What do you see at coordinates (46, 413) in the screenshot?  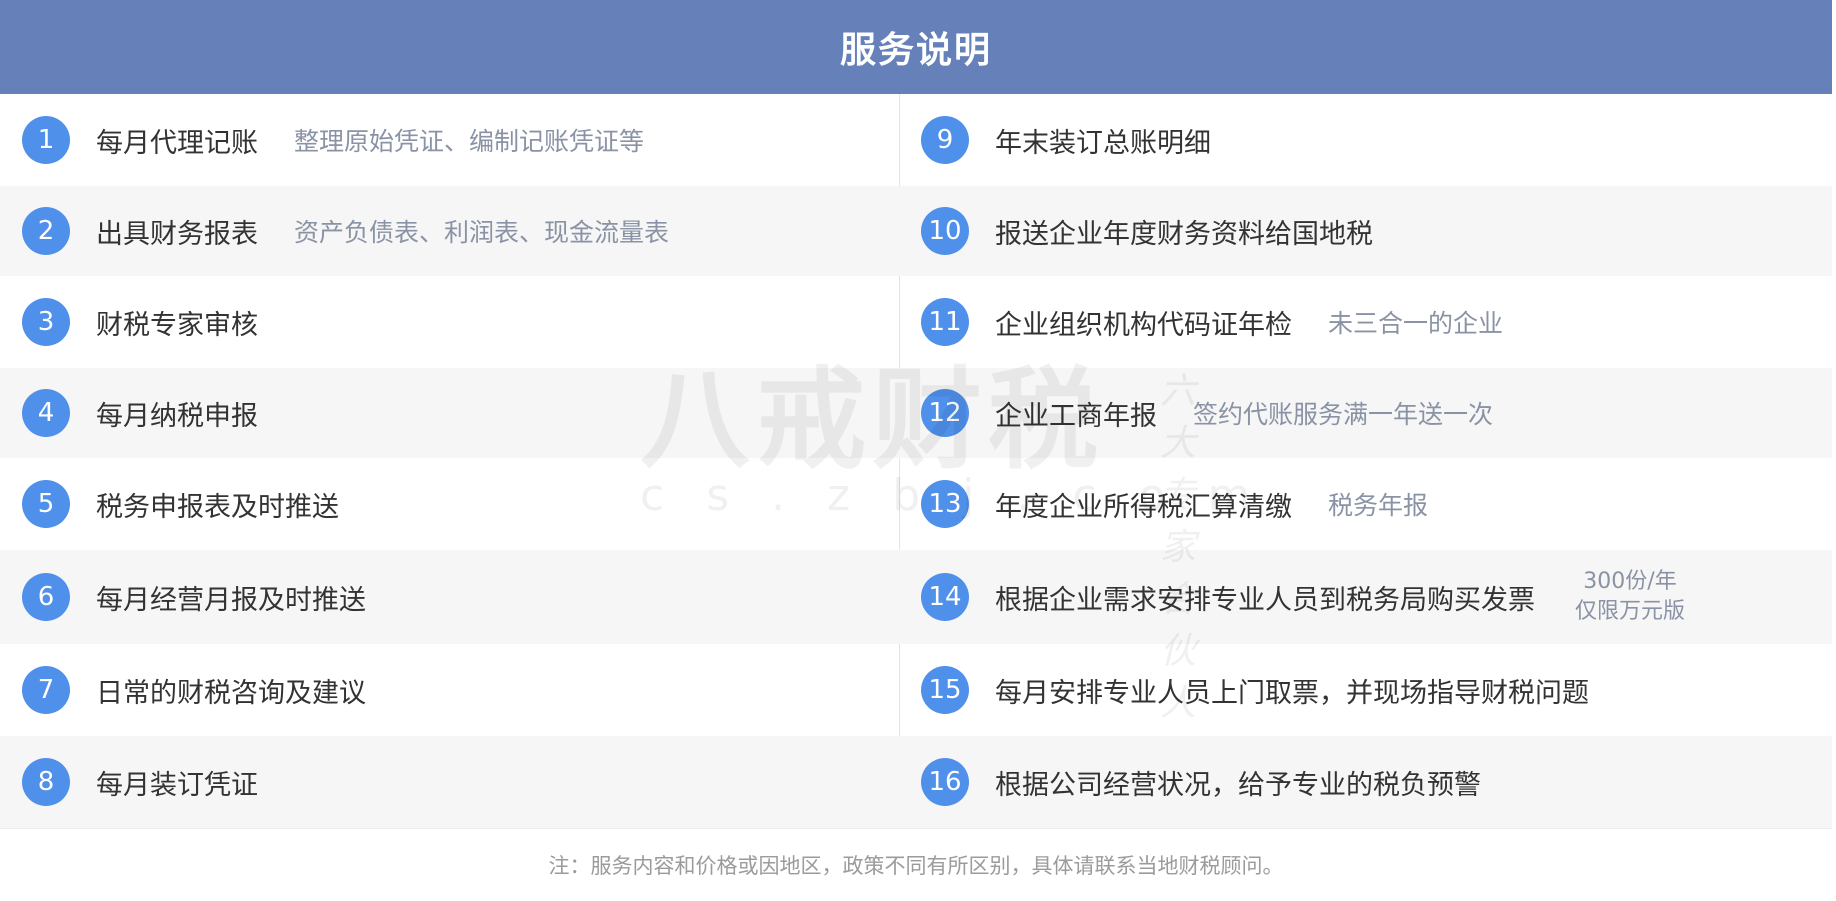 I see `number-badge: 4` at bounding box center [46, 413].